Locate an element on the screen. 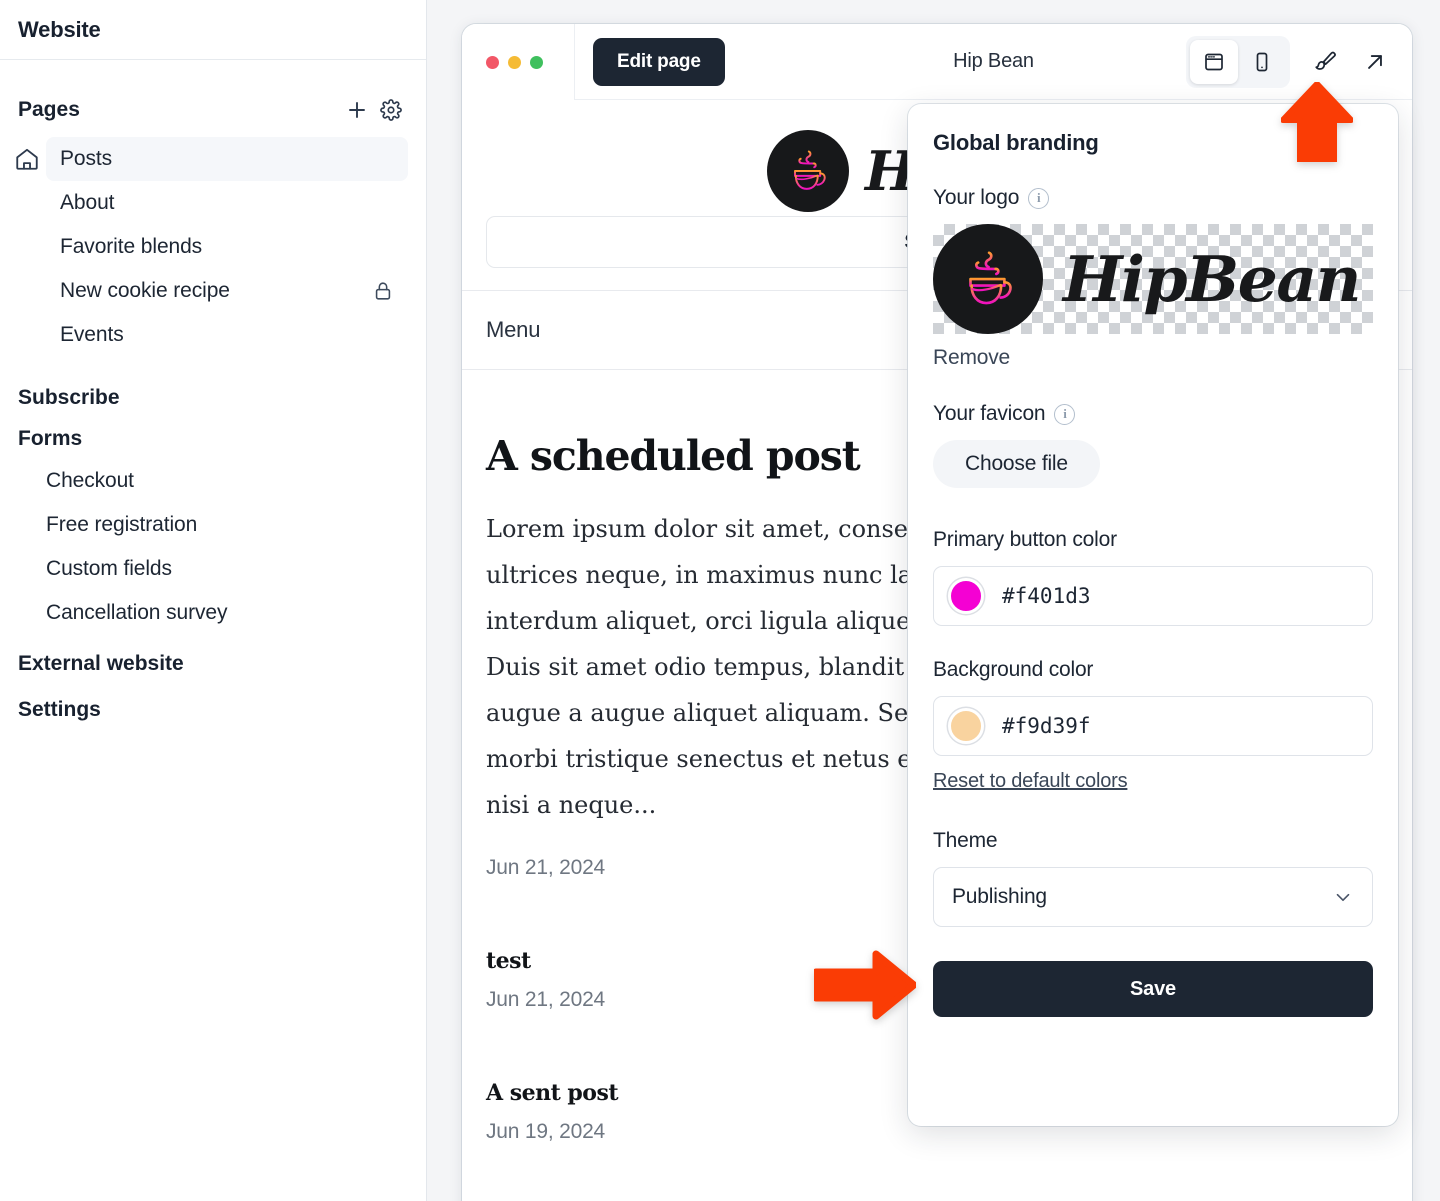 This screenshot has height=1201, width=1440. sidebar-item-favorite-blends: Favorite blends is located at coordinates (213, 247).